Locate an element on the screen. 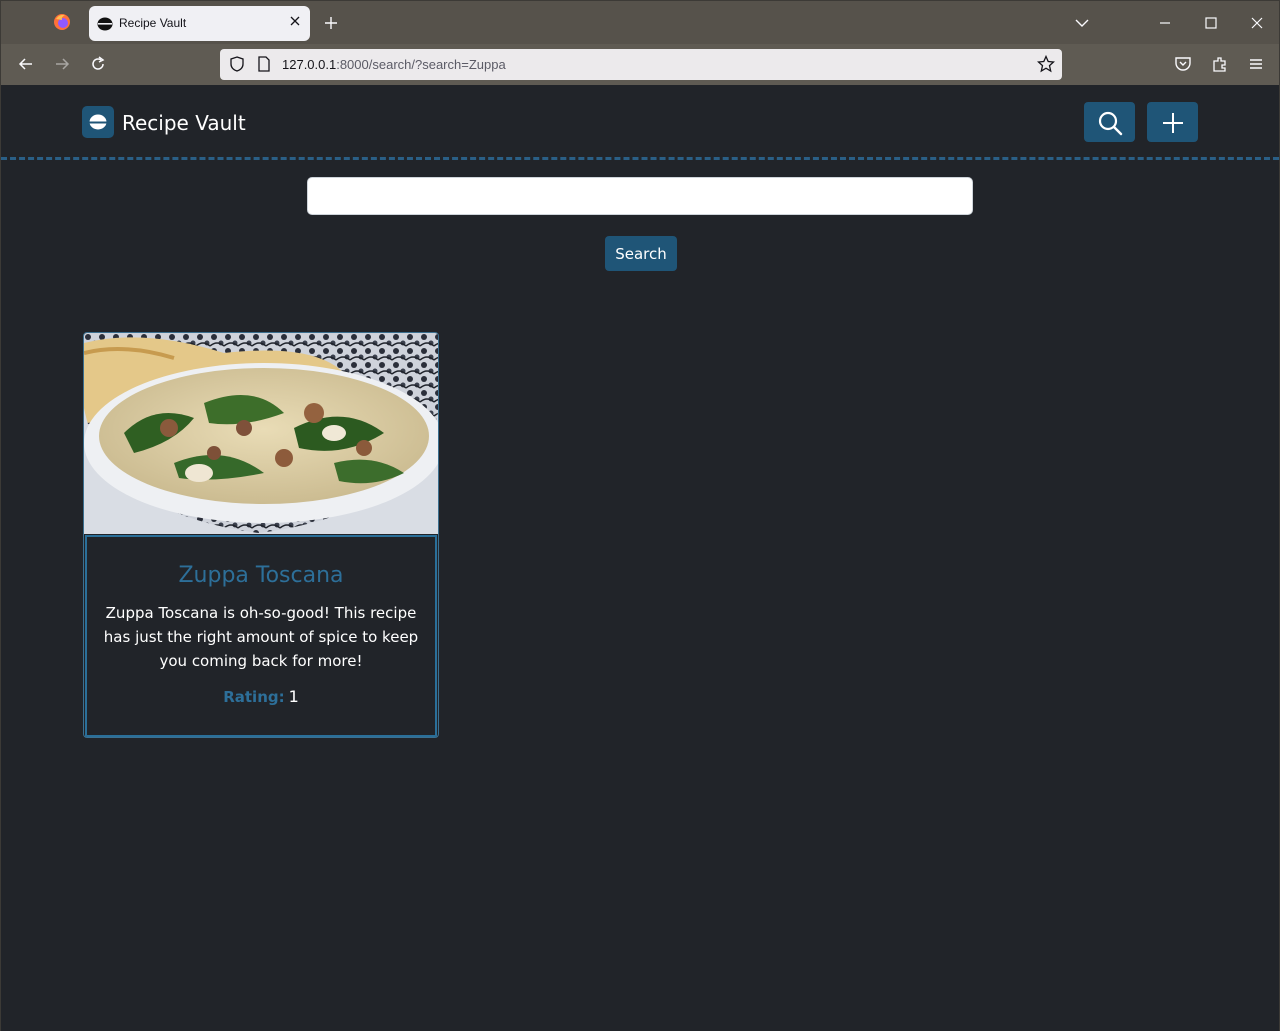  bookmark-star-icon is located at coordinates (1046, 64).